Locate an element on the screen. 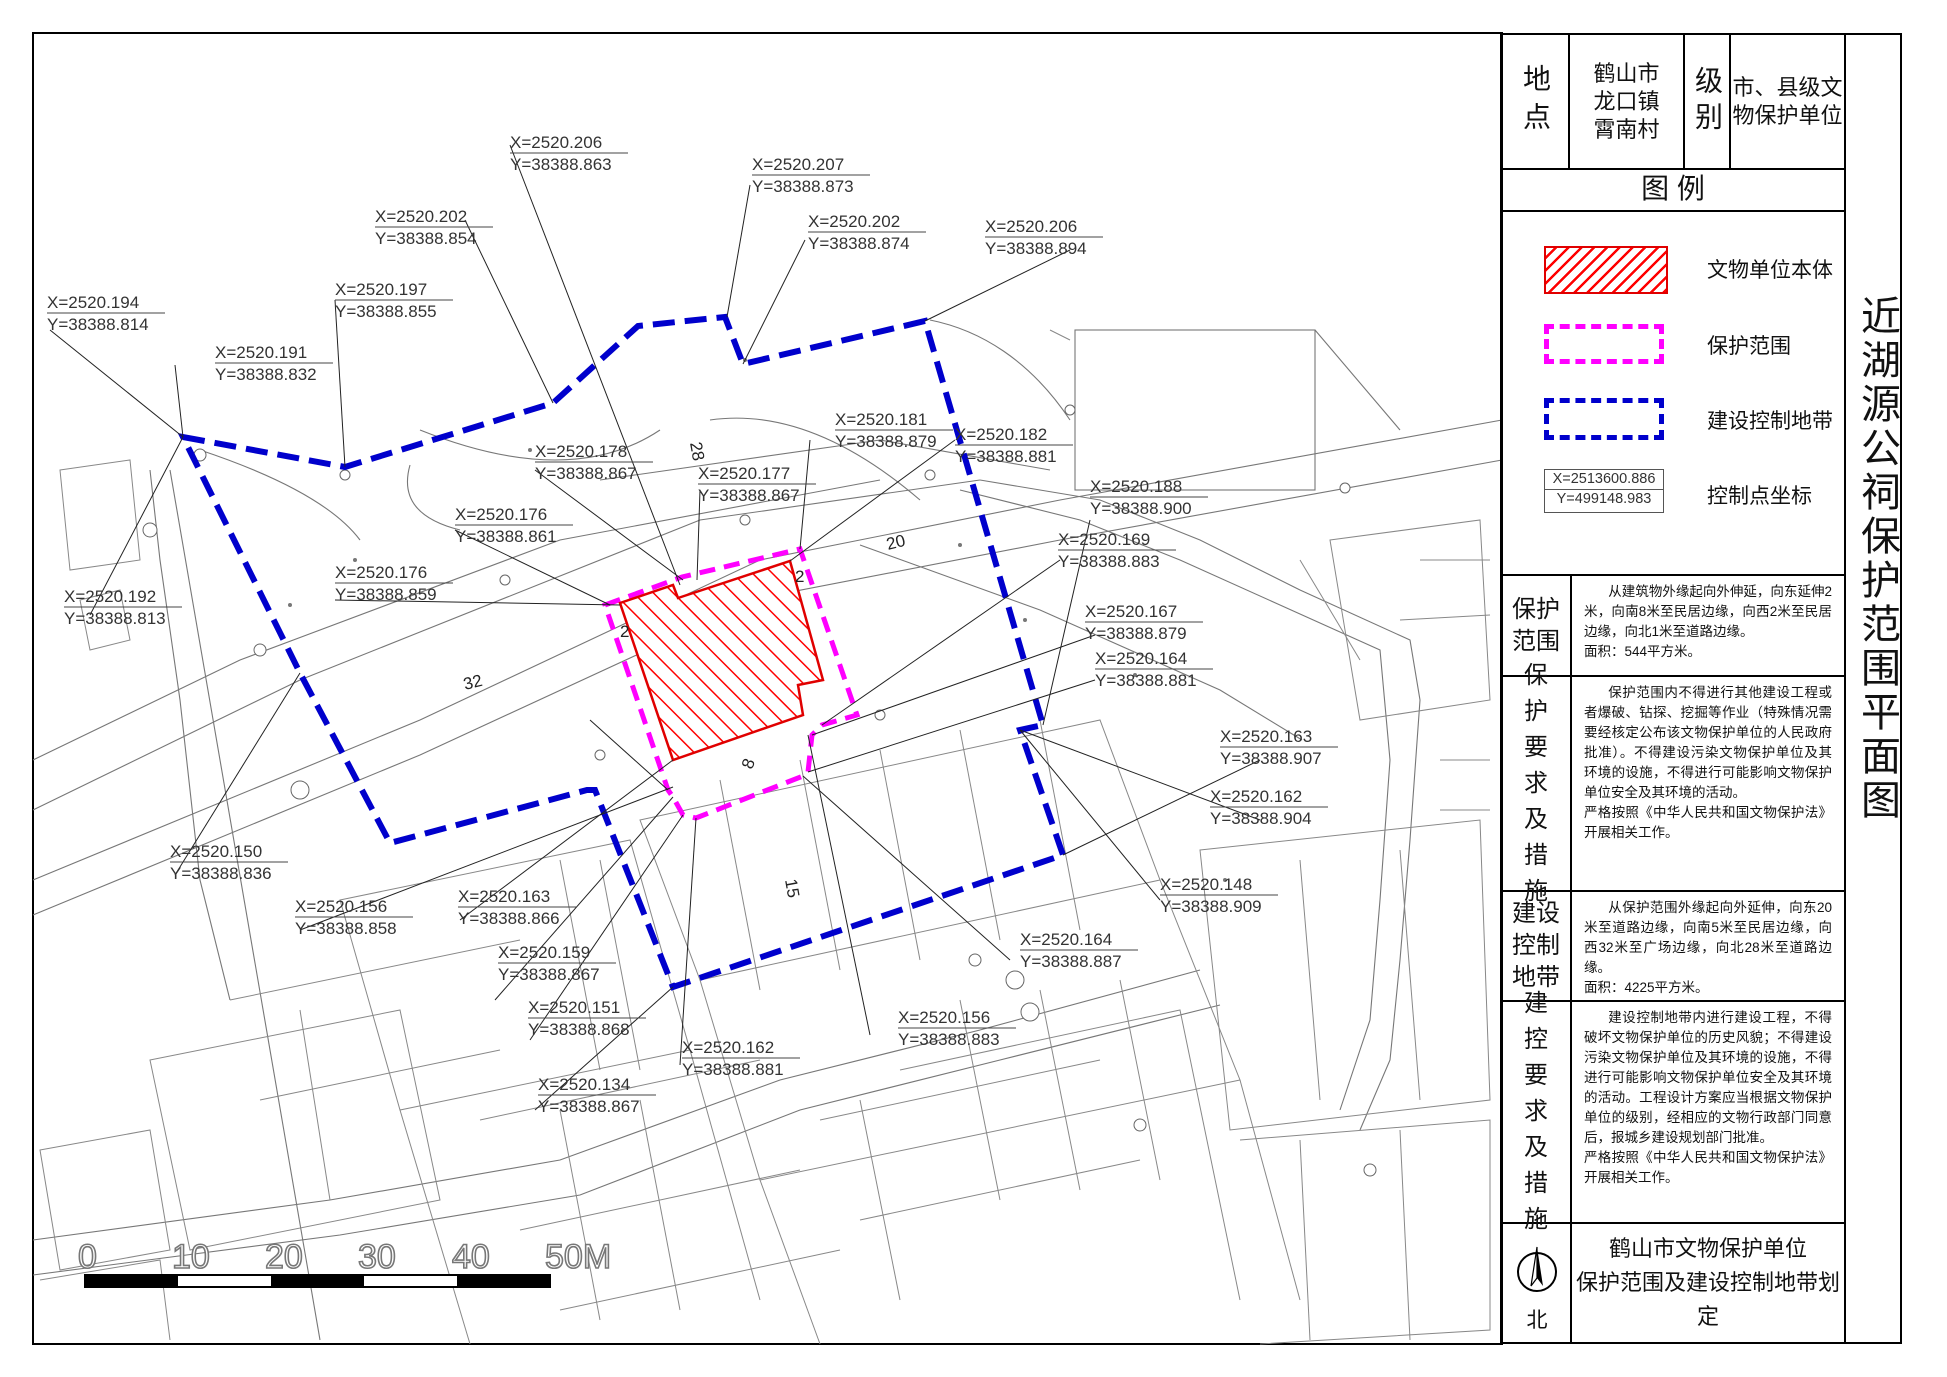 The width and height of the screenshot is (1947, 1377). location-label: 地点 is located at coordinates (1535, 101).